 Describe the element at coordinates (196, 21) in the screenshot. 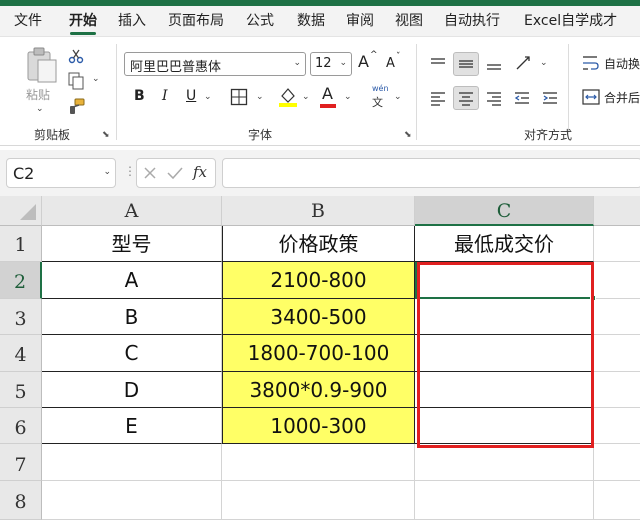

I see `tab-page-layout: 页面布局` at that location.